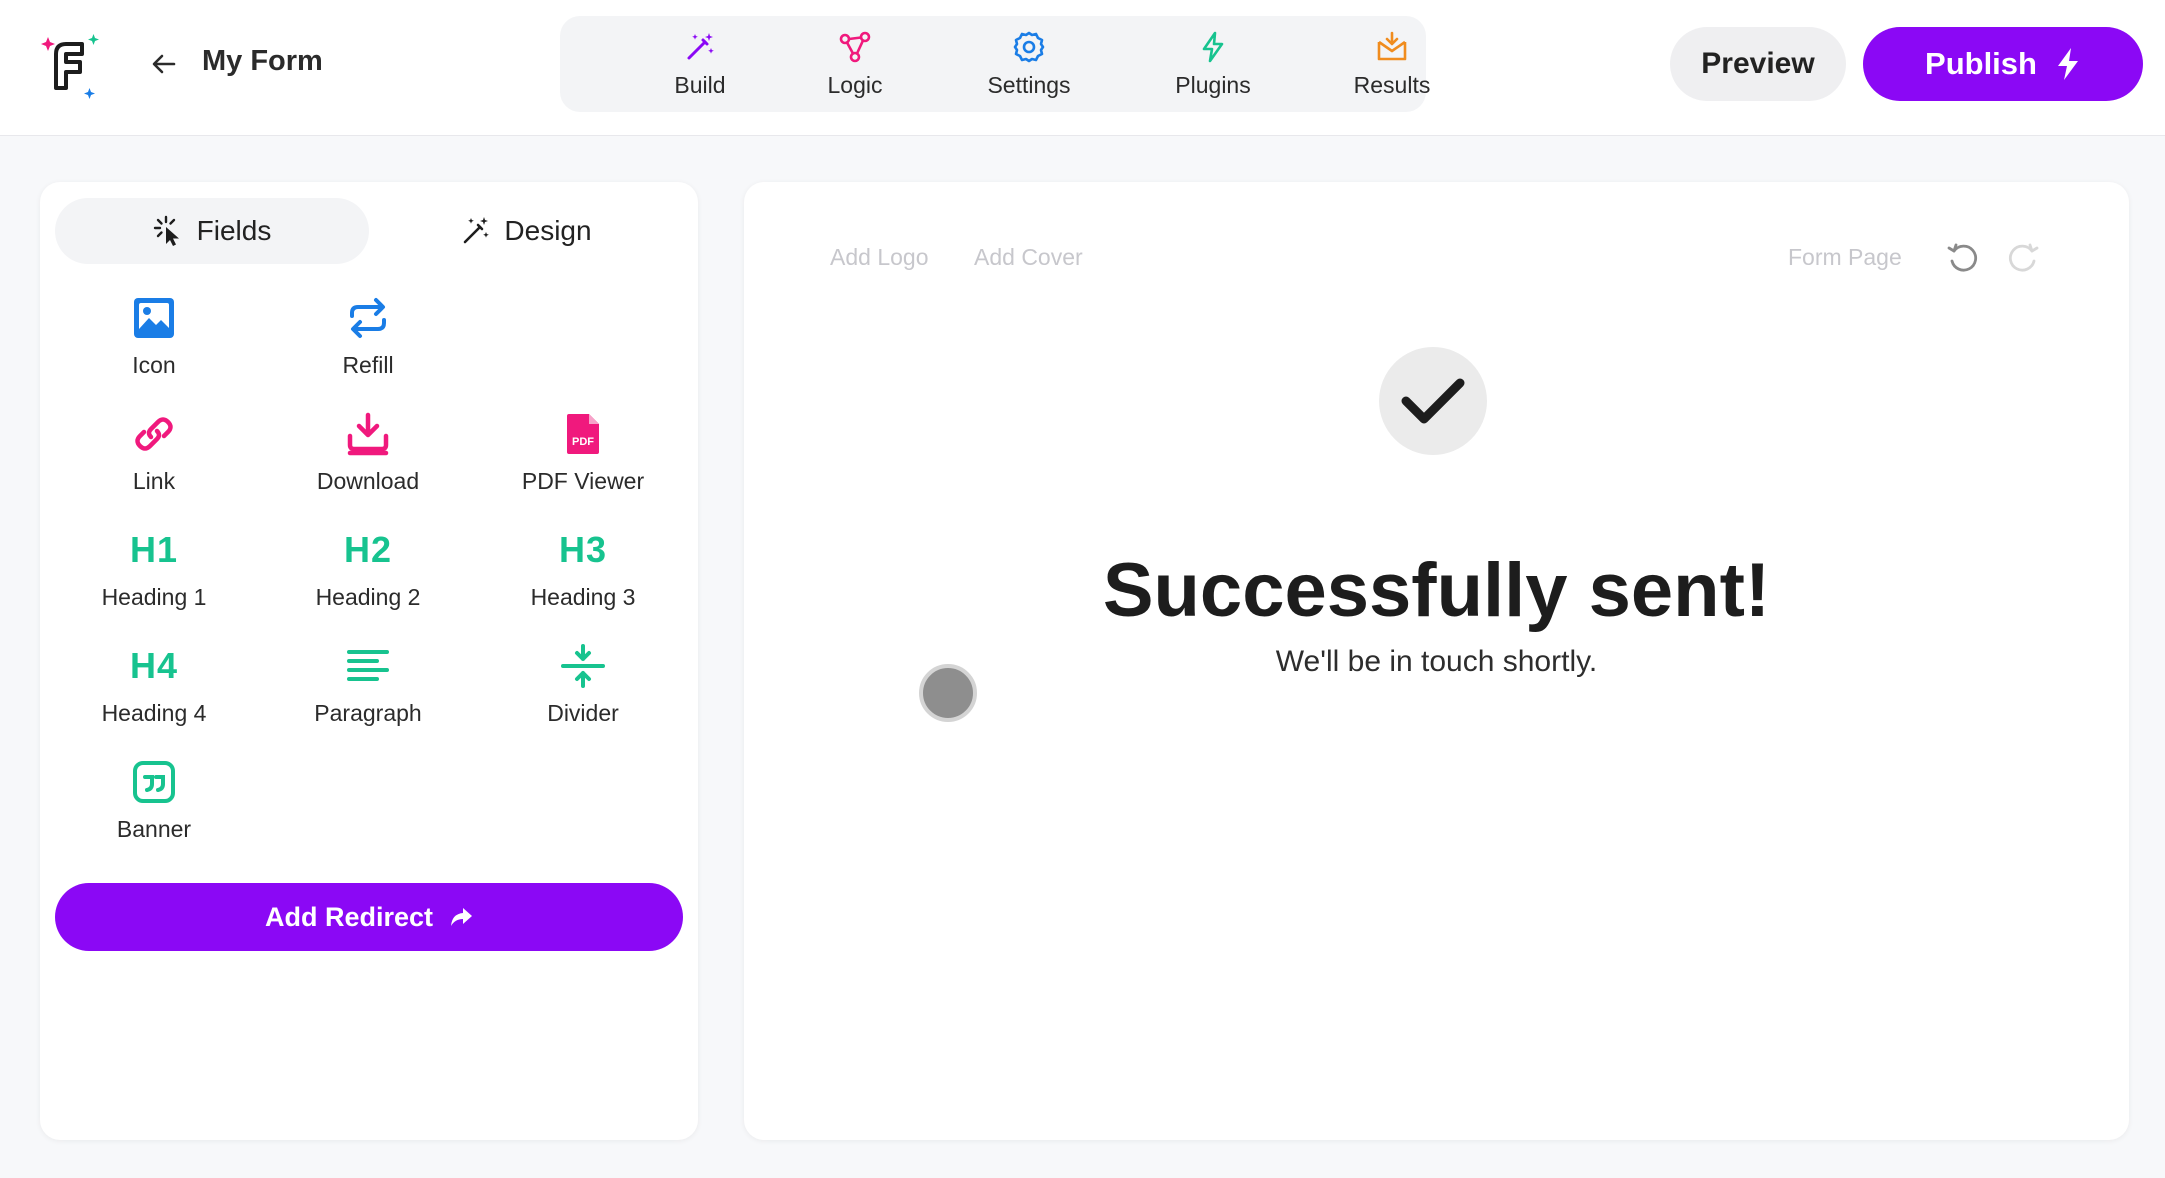 The height and width of the screenshot is (1178, 2165). Describe the element at coordinates (2023, 259) in the screenshot. I see `redo-icon` at that location.